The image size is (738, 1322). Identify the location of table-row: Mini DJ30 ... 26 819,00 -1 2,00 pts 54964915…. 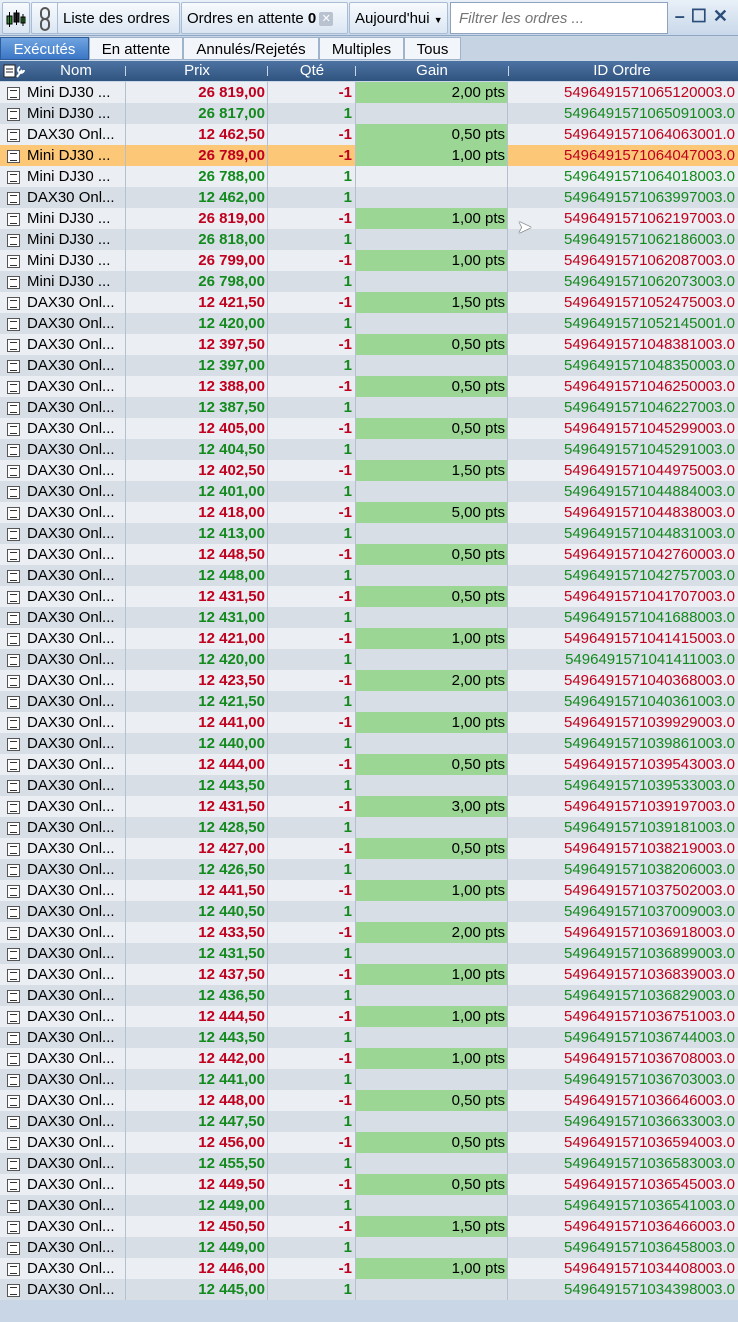
(369, 92).